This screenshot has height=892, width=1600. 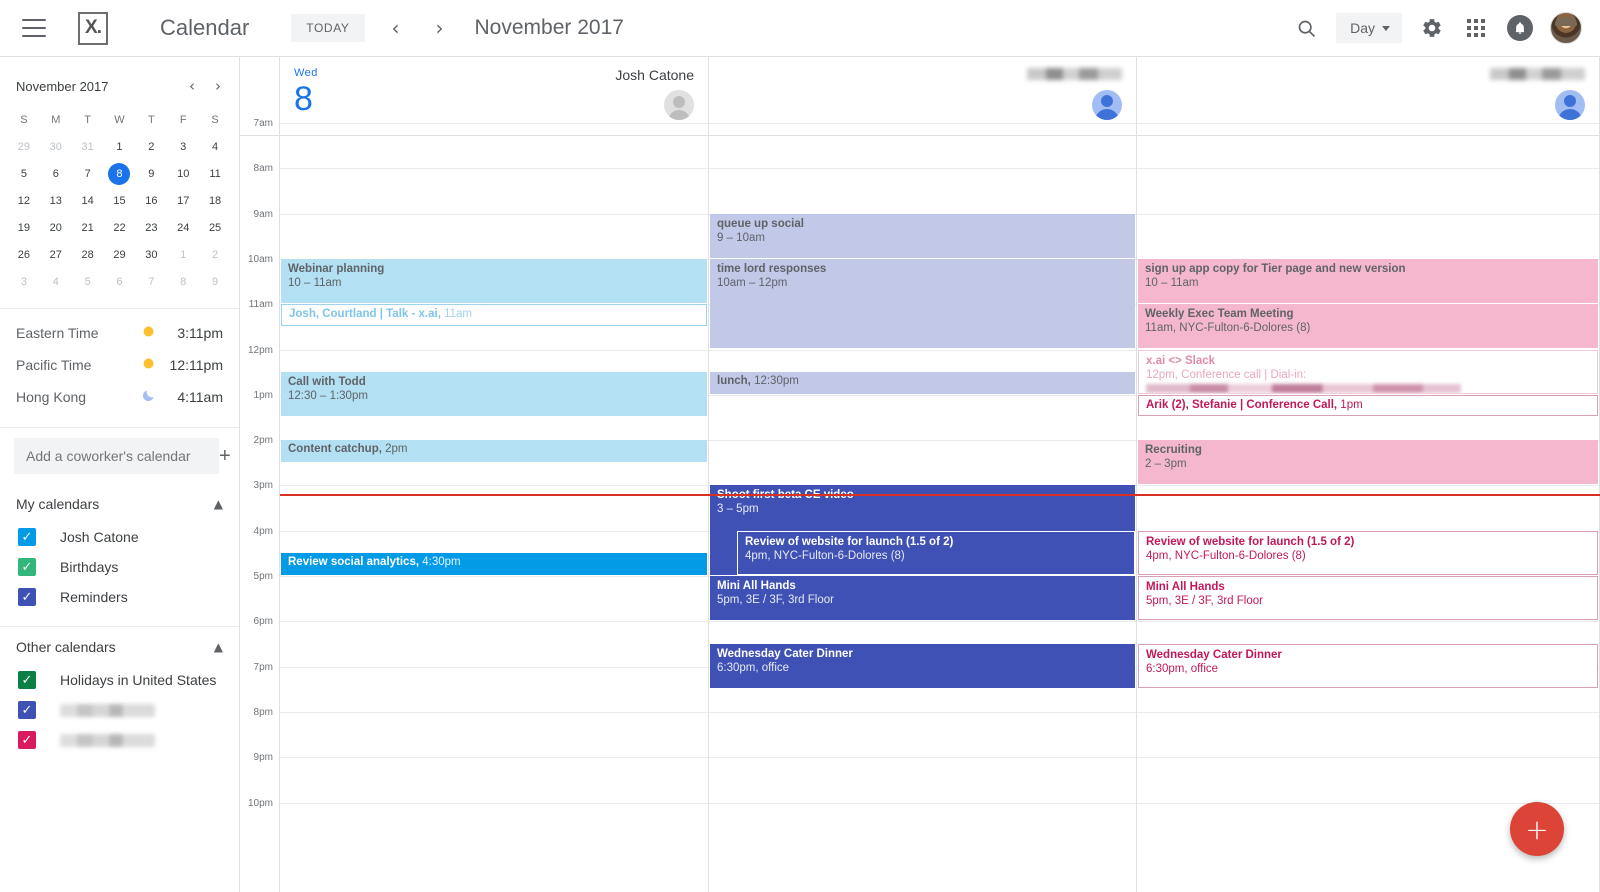 What do you see at coordinates (1520, 28) in the screenshot?
I see `bell-icon` at bounding box center [1520, 28].